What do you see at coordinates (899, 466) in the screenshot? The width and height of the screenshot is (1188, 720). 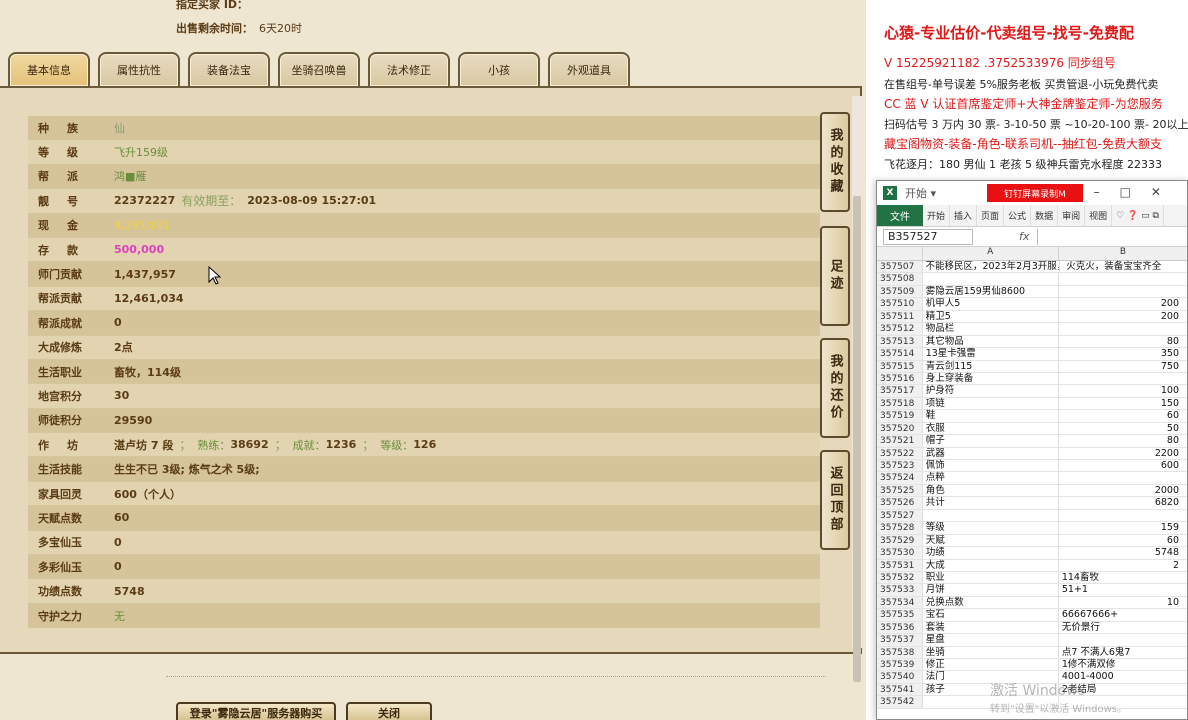 I see `row-number: 357523` at bounding box center [899, 466].